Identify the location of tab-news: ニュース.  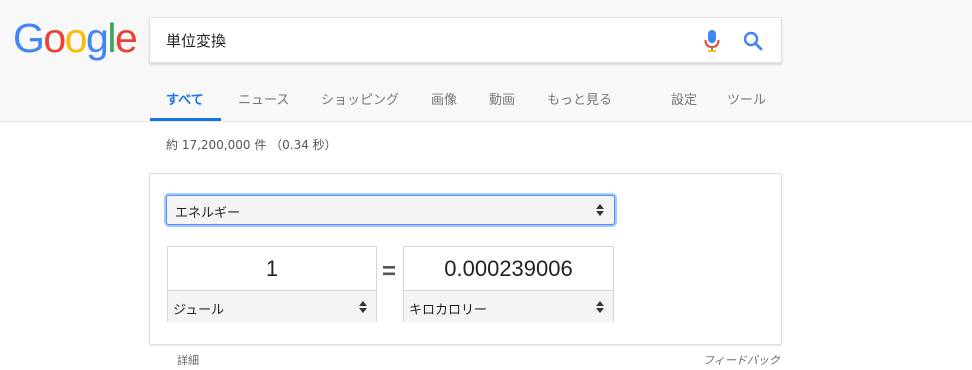
(263, 98).